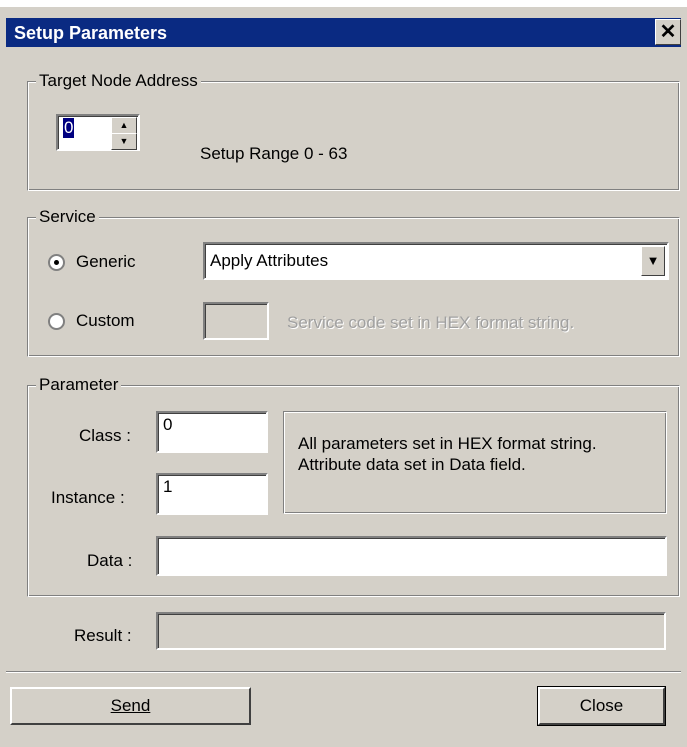 The width and height of the screenshot is (687, 747). I want to click on class-label: Class :, so click(105, 435).